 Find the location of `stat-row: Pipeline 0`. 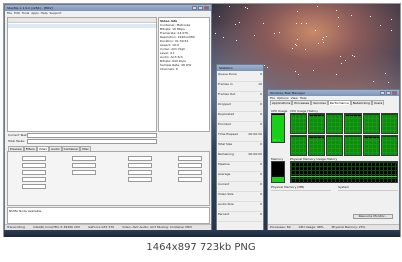

stat-row: Pipeline 0 is located at coordinates (240, 167).